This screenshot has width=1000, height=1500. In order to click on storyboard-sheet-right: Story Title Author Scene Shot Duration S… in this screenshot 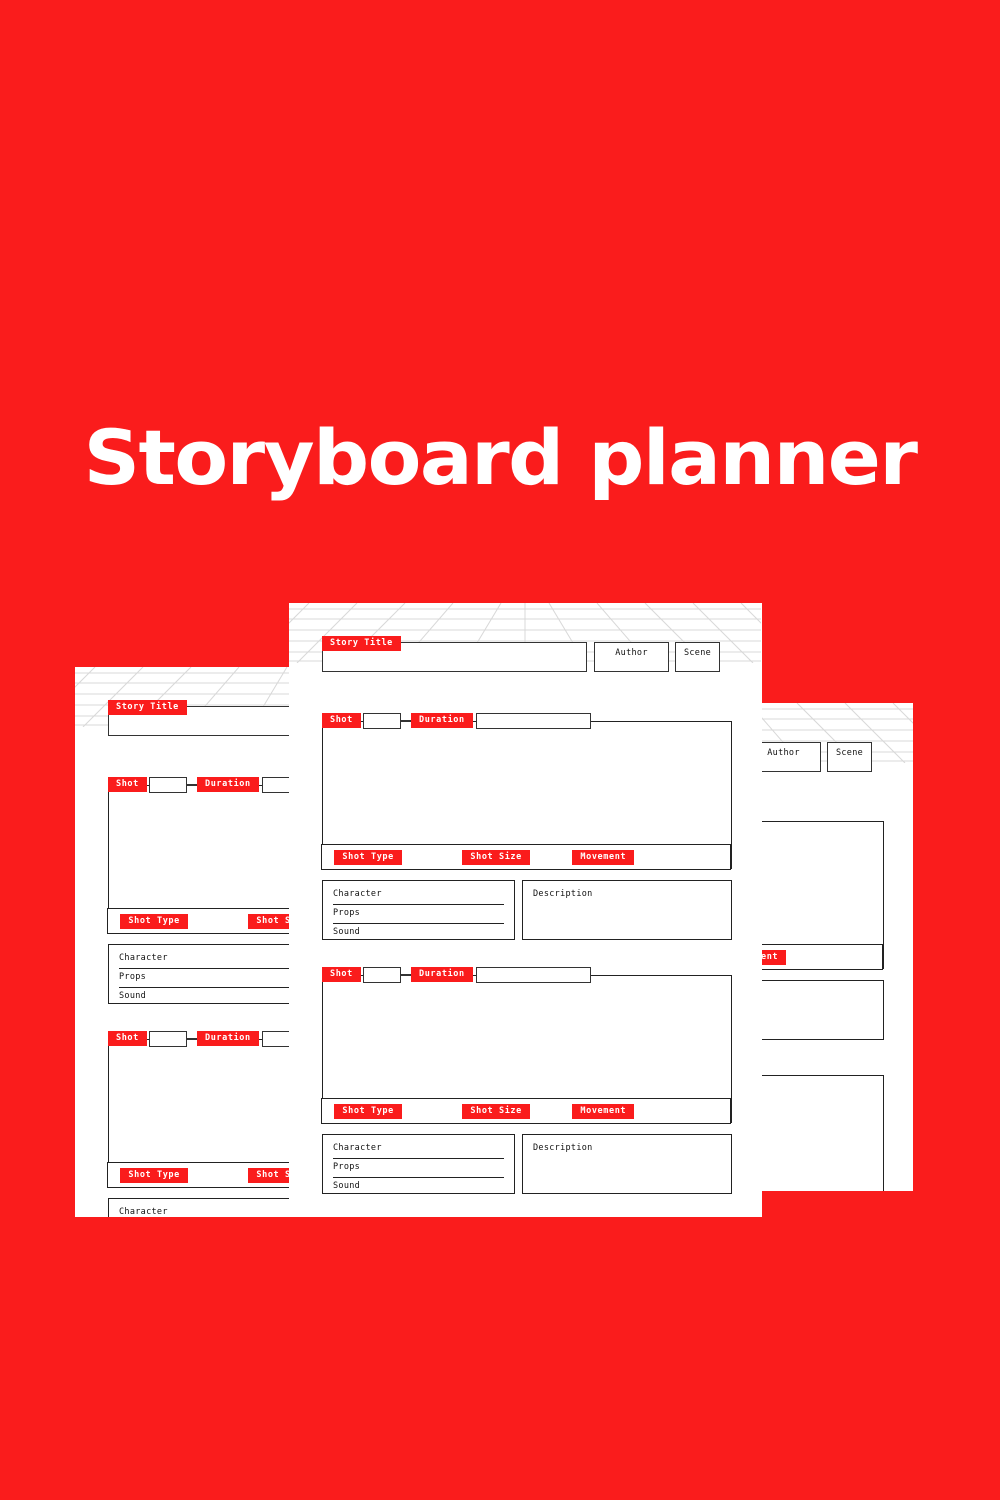, I will do `click(837, 947)`.